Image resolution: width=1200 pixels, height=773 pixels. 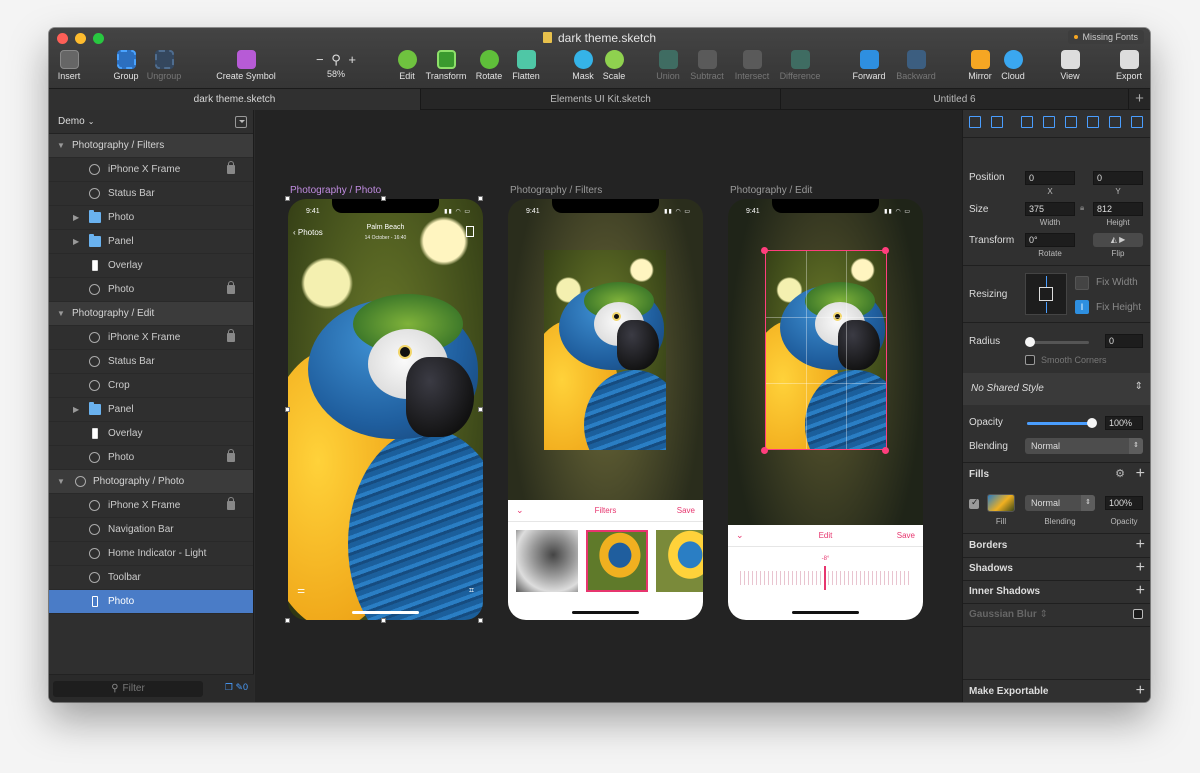 I want to click on blur-enabled-checkbox, so click(x=1138, y=614).